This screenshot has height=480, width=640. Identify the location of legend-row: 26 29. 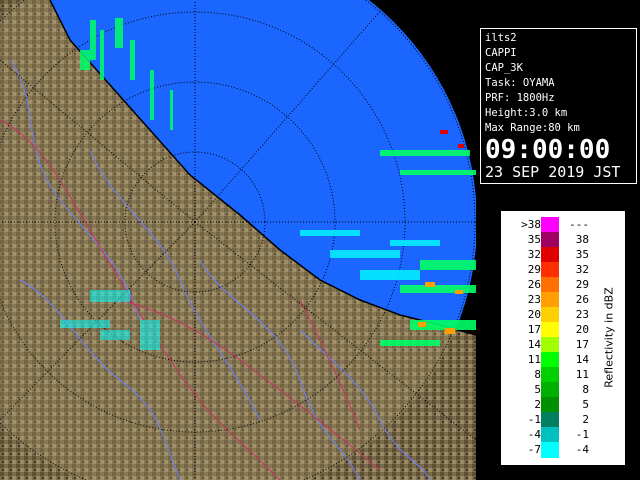
(551, 285).